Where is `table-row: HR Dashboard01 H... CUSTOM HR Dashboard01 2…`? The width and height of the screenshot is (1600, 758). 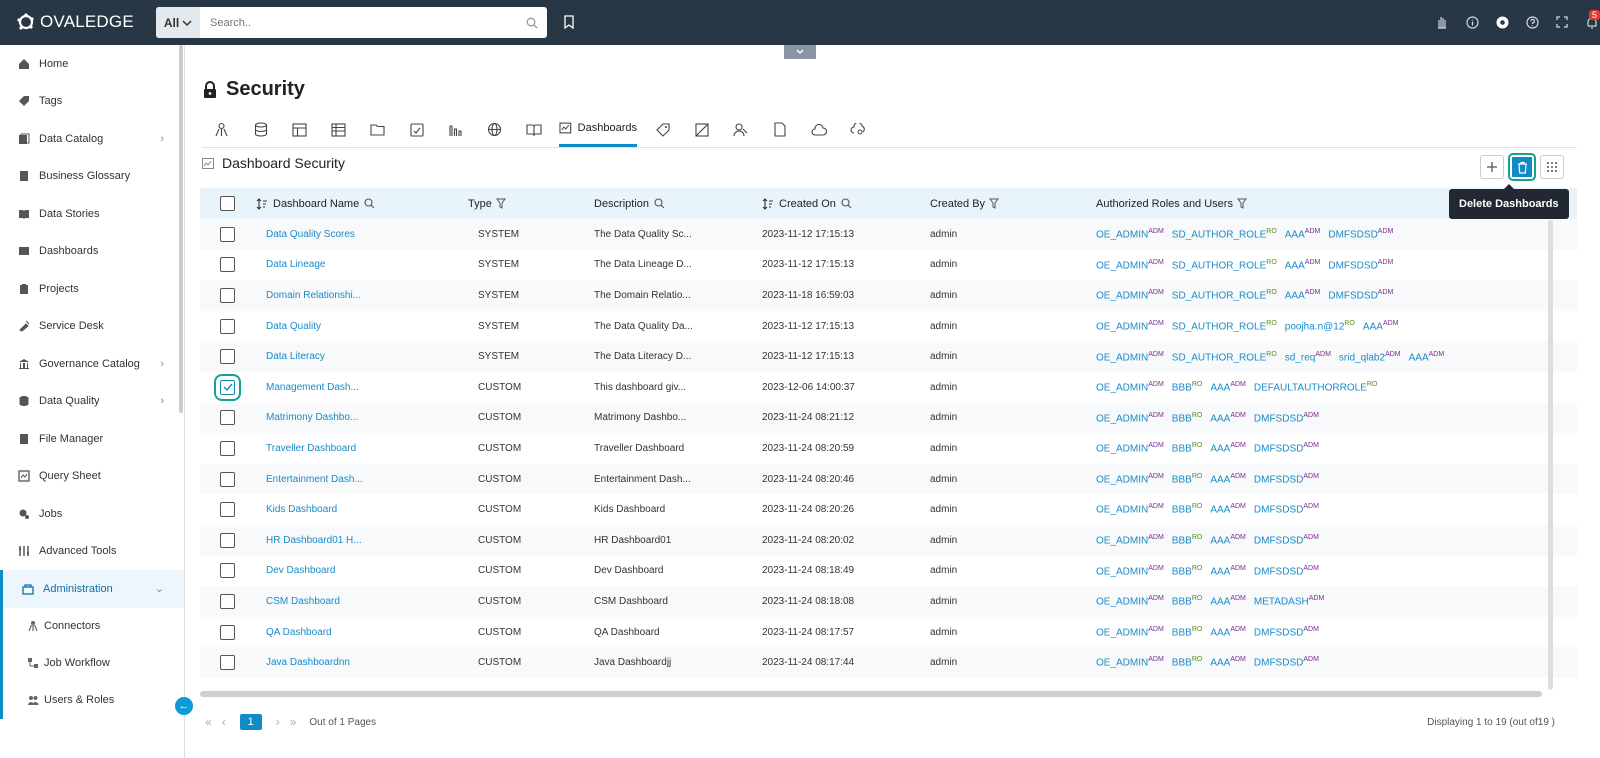 table-row: HR Dashboard01 H... CUSTOM HR Dashboard01 2… is located at coordinates (888, 540).